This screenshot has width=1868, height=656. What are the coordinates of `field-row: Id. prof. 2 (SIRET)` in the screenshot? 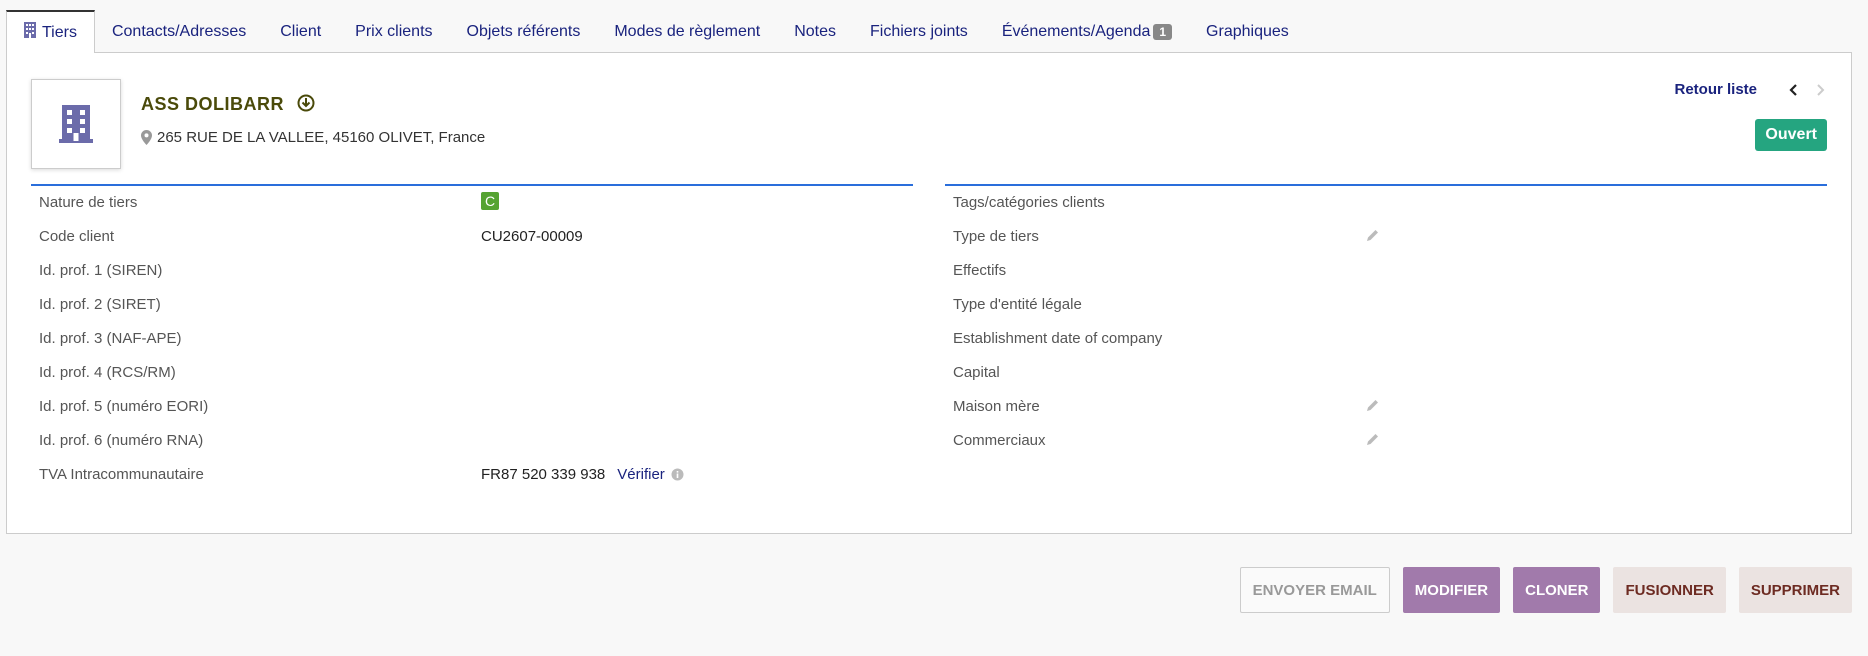 It's located at (472, 305).